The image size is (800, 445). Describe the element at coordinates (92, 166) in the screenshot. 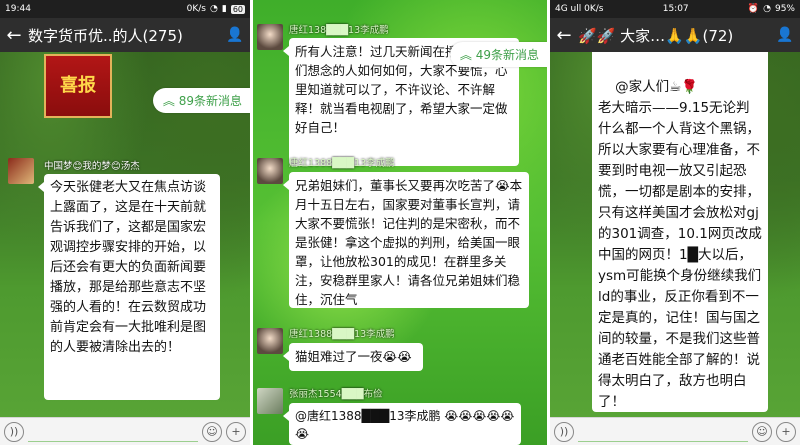

I see `sender-name: 中国梦😊我的梦😊汤杰` at that location.